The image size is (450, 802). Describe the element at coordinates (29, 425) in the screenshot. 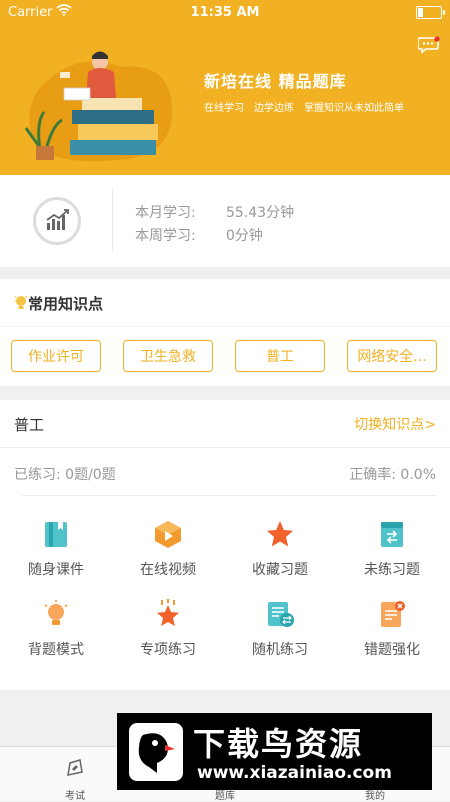

I see `current-topic-title: 普工` at that location.